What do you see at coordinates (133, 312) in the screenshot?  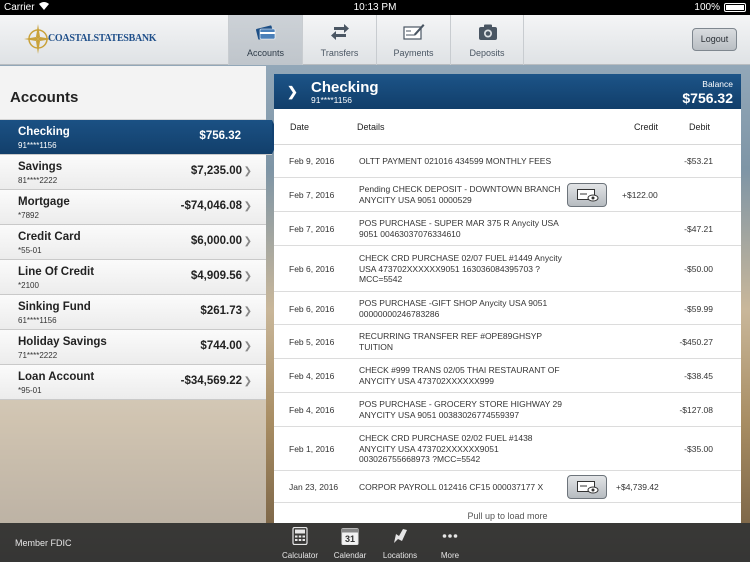 I see `account-item-sinking-fund: Sinking Fund 61****1156 $261.73 ❯` at bounding box center [133, 312].